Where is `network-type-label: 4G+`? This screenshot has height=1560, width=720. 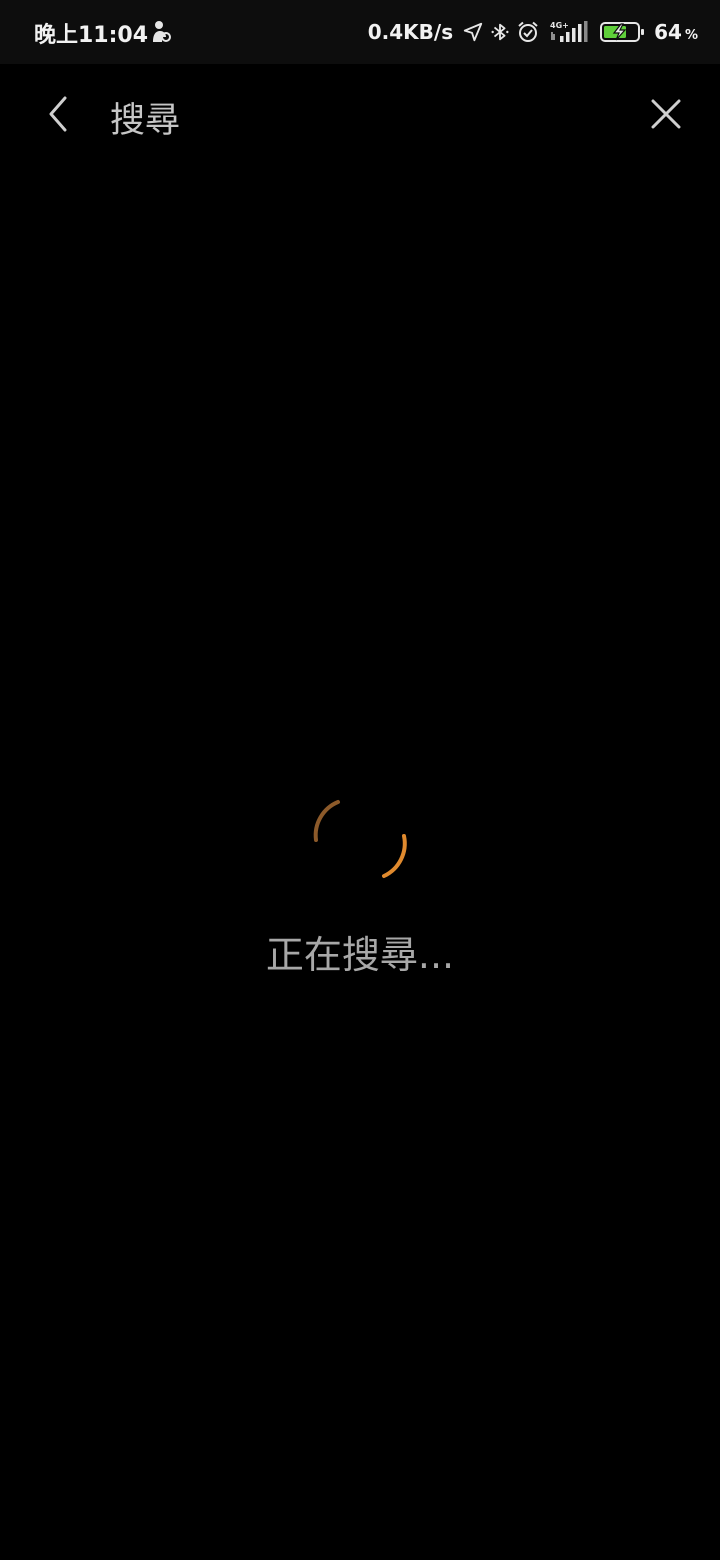
network-type-label: 4G+ is located at coordinates (559, 25).